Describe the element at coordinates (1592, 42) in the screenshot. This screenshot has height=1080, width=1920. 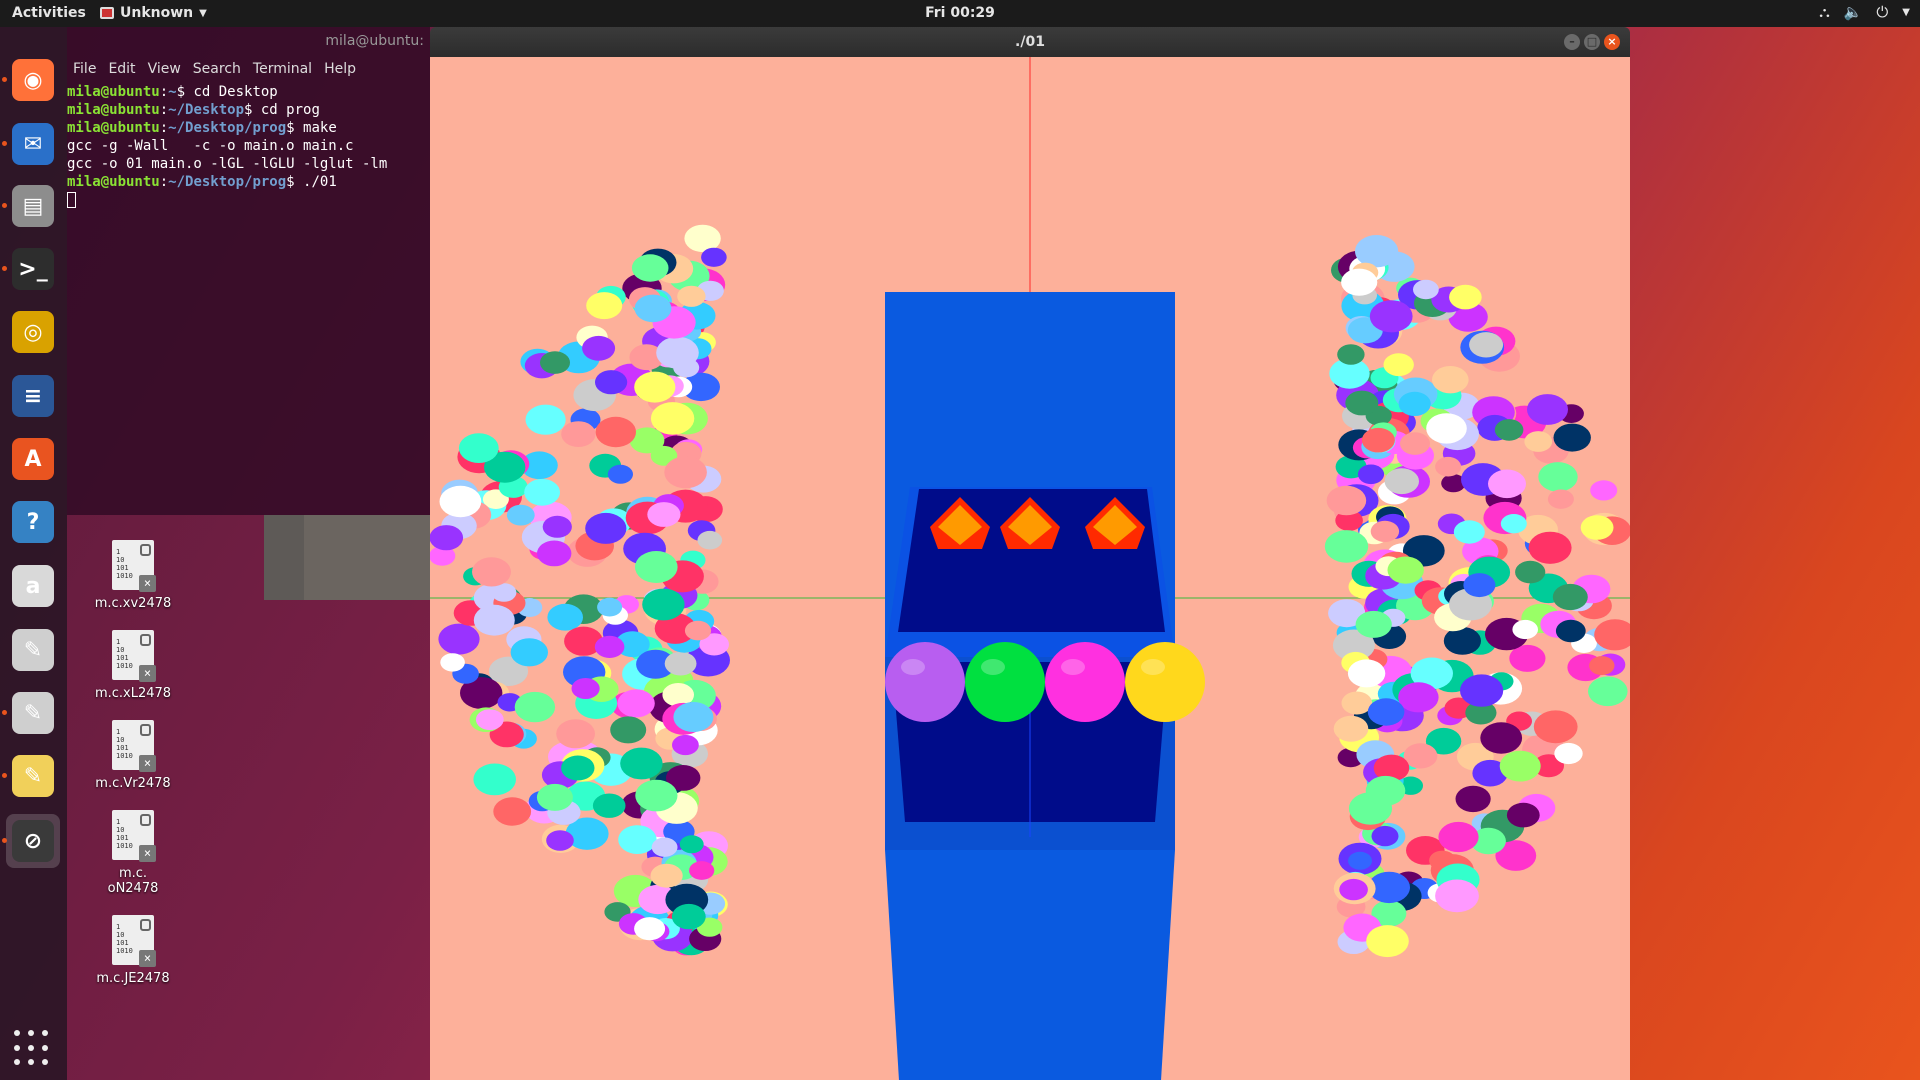
I see `maximize-icon: □` at that location.